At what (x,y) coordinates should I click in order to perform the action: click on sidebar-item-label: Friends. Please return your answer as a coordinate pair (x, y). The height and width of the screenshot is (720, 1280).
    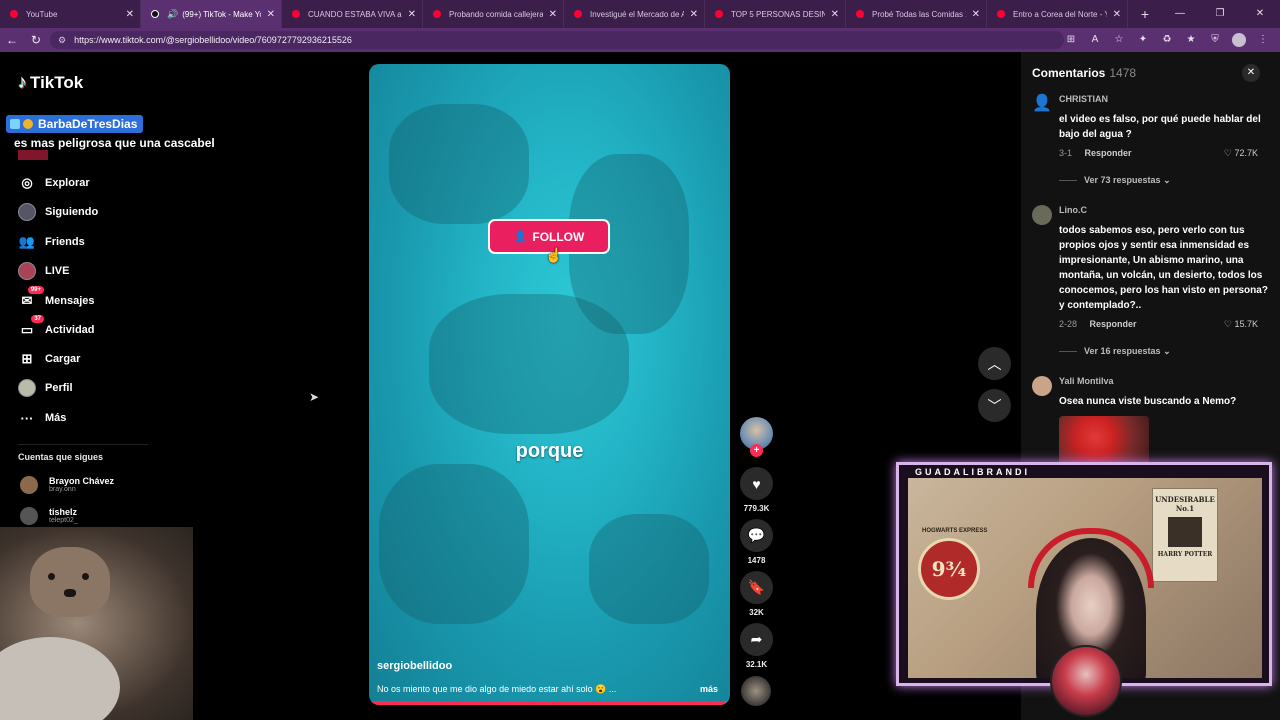
    Looking at the image, I should click on (65, 242).